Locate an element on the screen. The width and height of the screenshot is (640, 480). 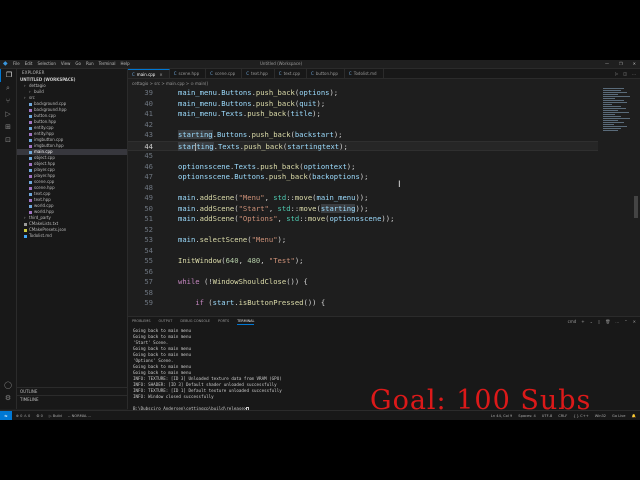
tab-todolist-md: C Todolist.md is located at coordinates (364, 73).